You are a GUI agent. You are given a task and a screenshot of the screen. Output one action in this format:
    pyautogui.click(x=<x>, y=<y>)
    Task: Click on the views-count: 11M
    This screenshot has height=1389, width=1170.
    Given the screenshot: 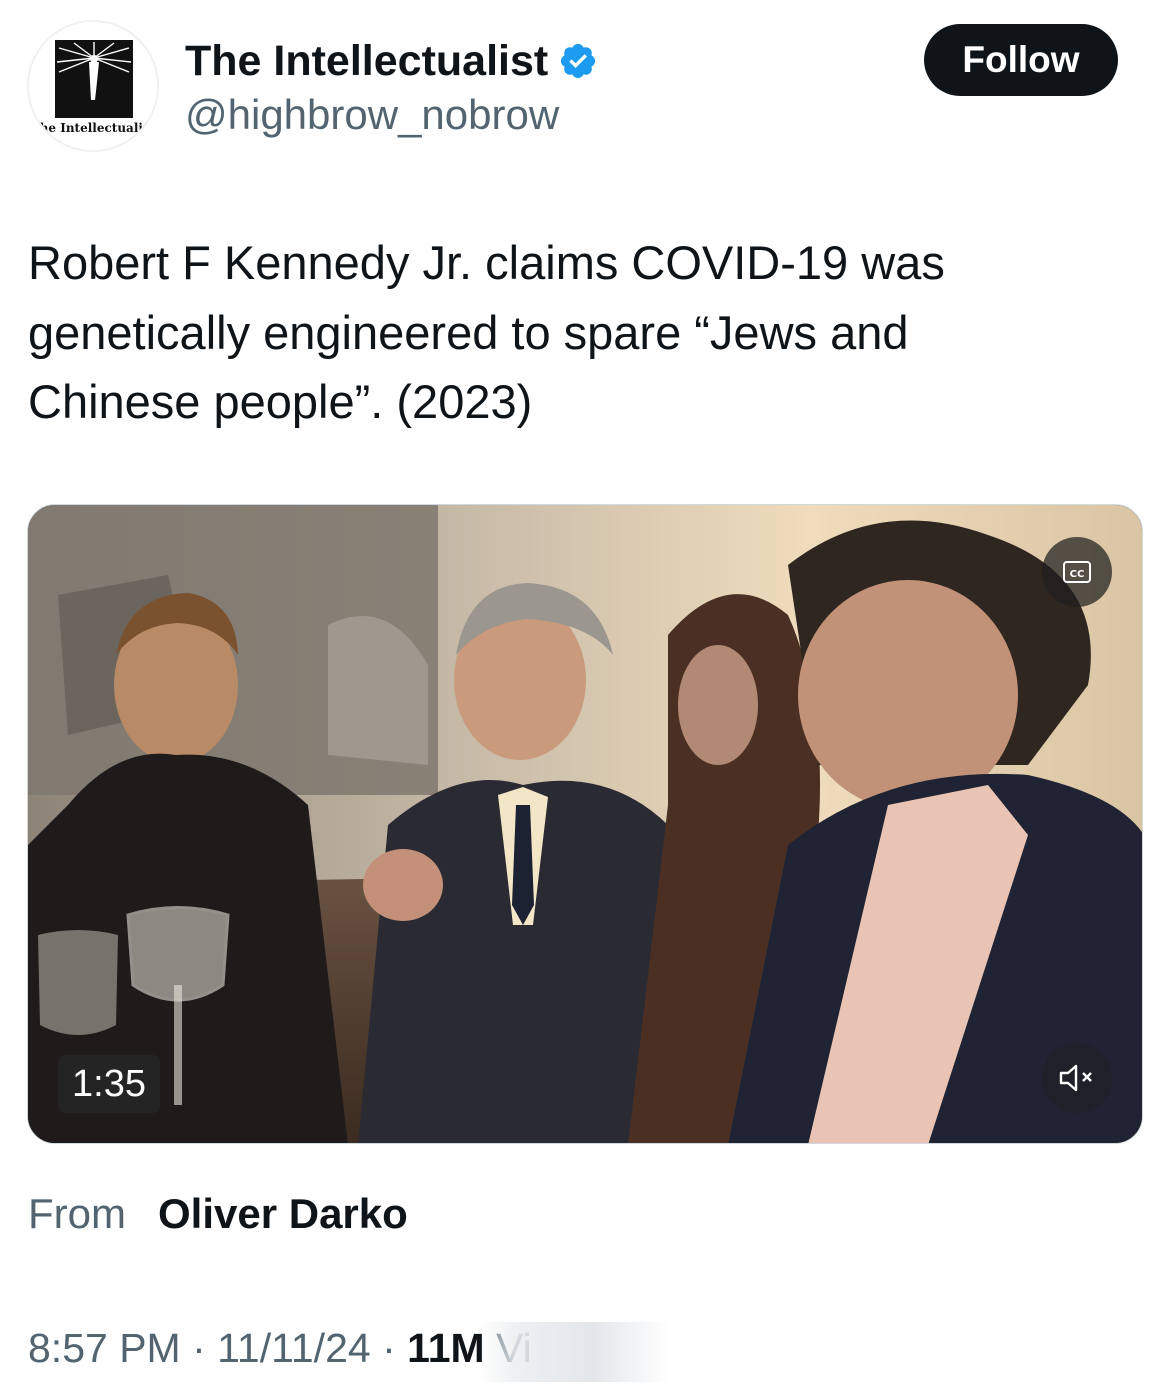 What is the action you would take?
    pyautogui.click(x=446, y=1348)
    